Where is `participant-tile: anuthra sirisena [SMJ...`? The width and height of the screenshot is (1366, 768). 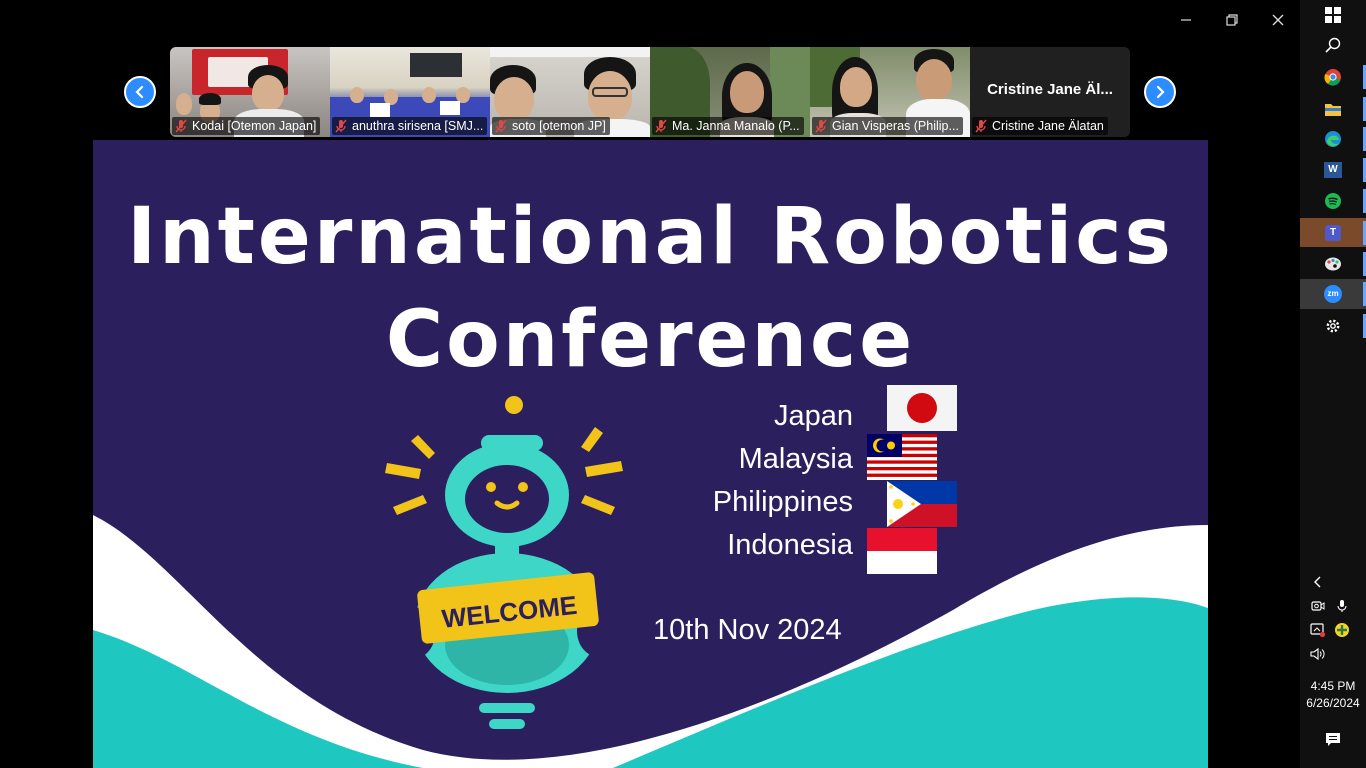 participant-tile: anuthra sirisena [SMJ... is located at coordinates (410, 92).